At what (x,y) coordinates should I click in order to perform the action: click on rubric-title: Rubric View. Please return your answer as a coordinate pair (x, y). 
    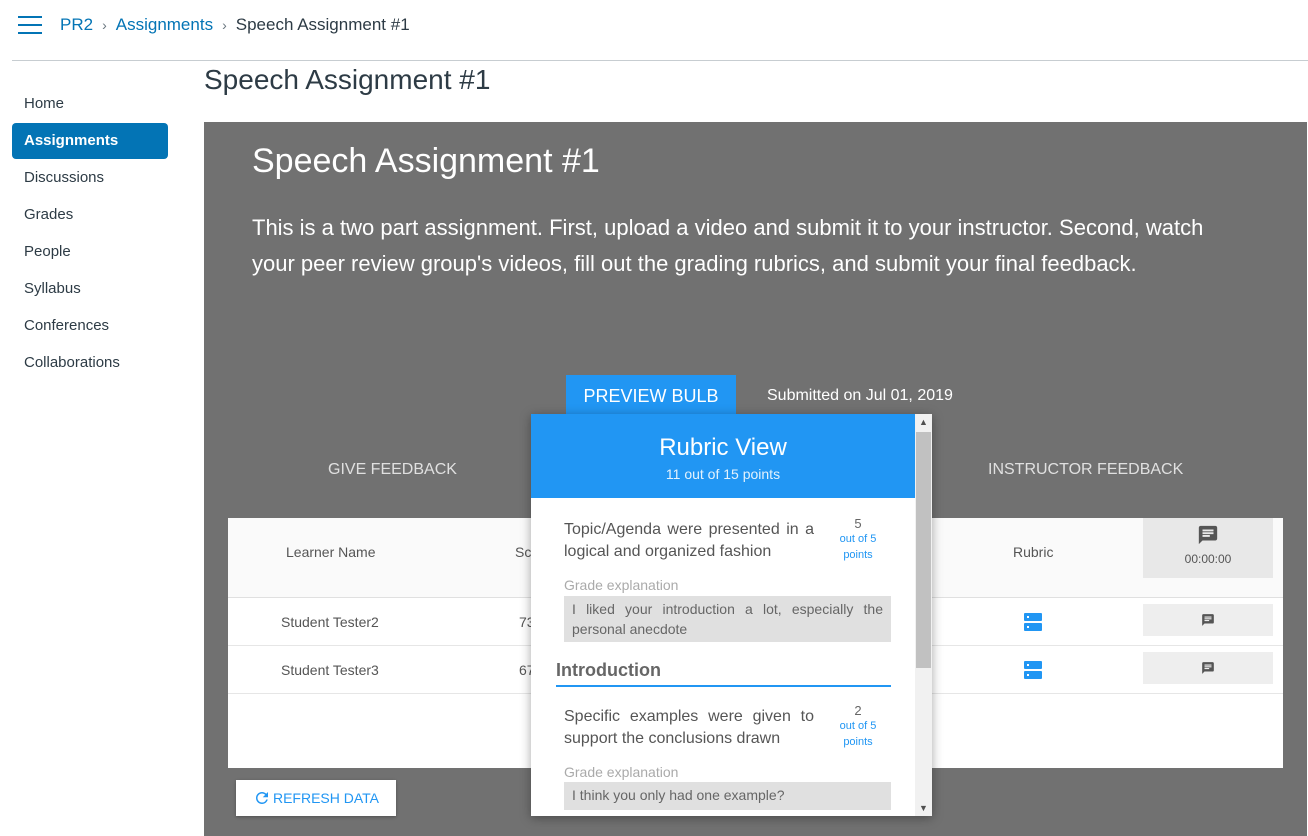
    Looking at the image, I should click on (723, 447).